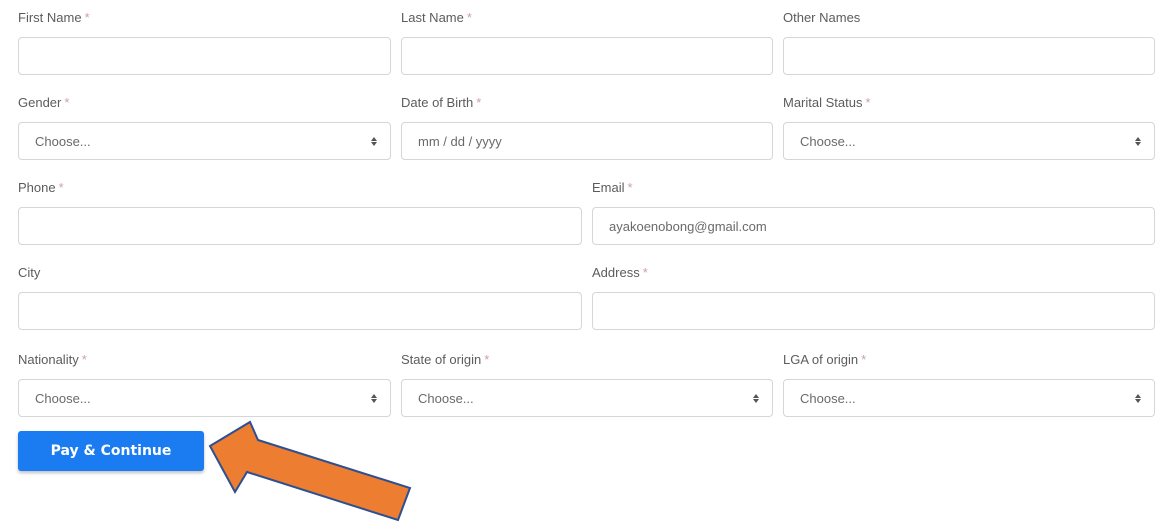 This screenshot has width=1165, height=524. What do you see at coordinates (310, 471) in the screenshot?
I see `pointer-arrow-icon` at bounding box center [310, 471].